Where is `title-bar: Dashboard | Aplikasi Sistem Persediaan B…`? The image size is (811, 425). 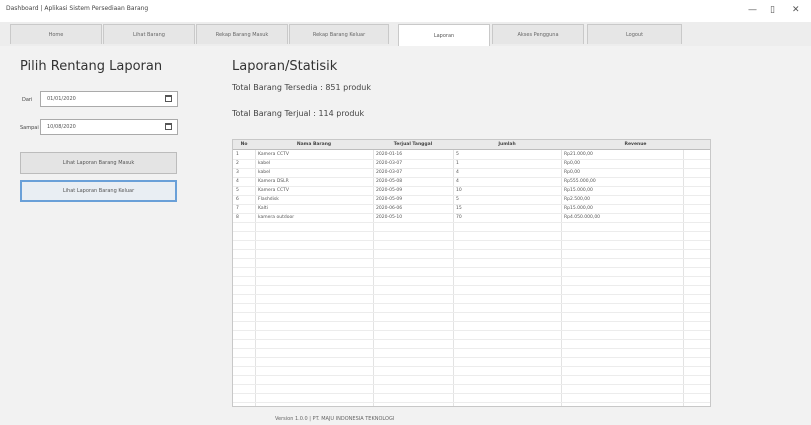 title-bar: Dashboard | Aplikasi Sistem Persediaan B… is located at coordinates (405, 11).